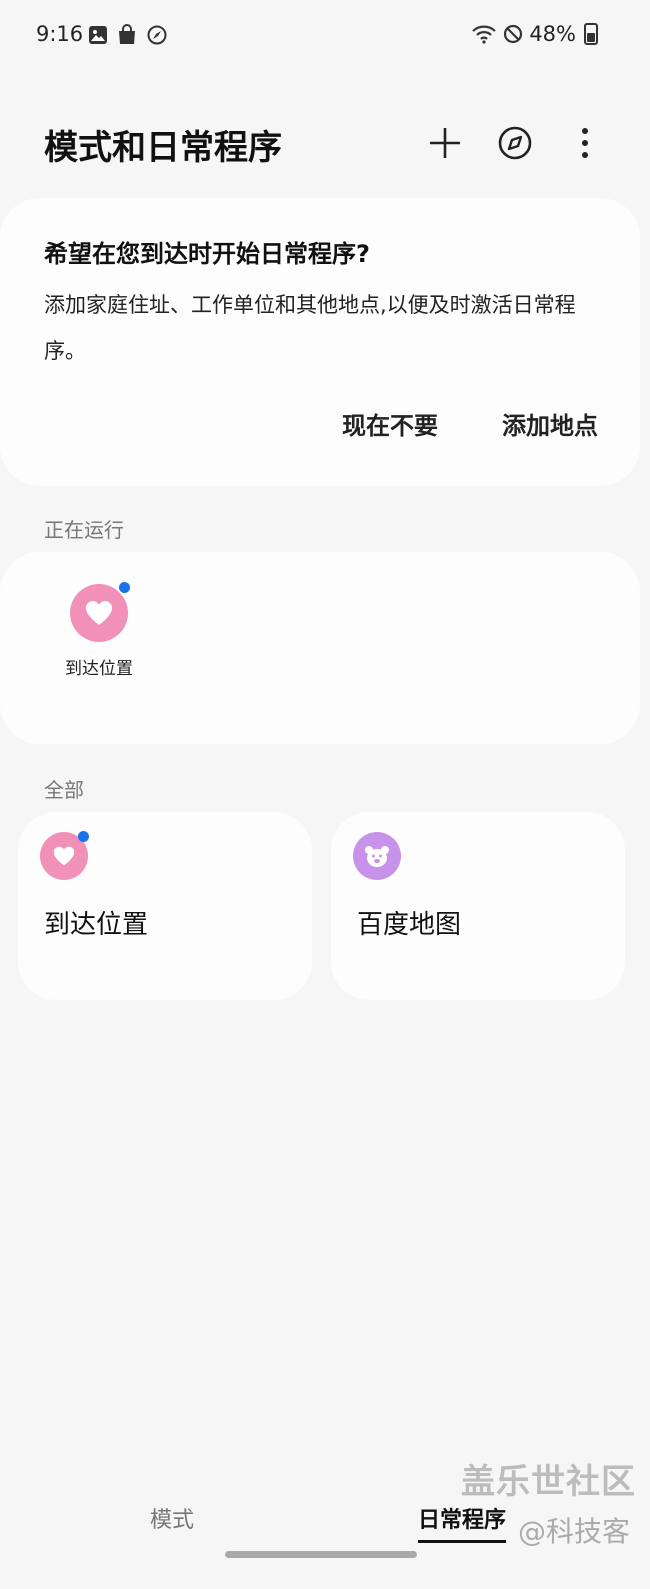 This screenshot has height=1589, width=650. Describe the element at coordinates (99, 669) in the screenshot. I see `running-routine-label: 到达位置` at that location.